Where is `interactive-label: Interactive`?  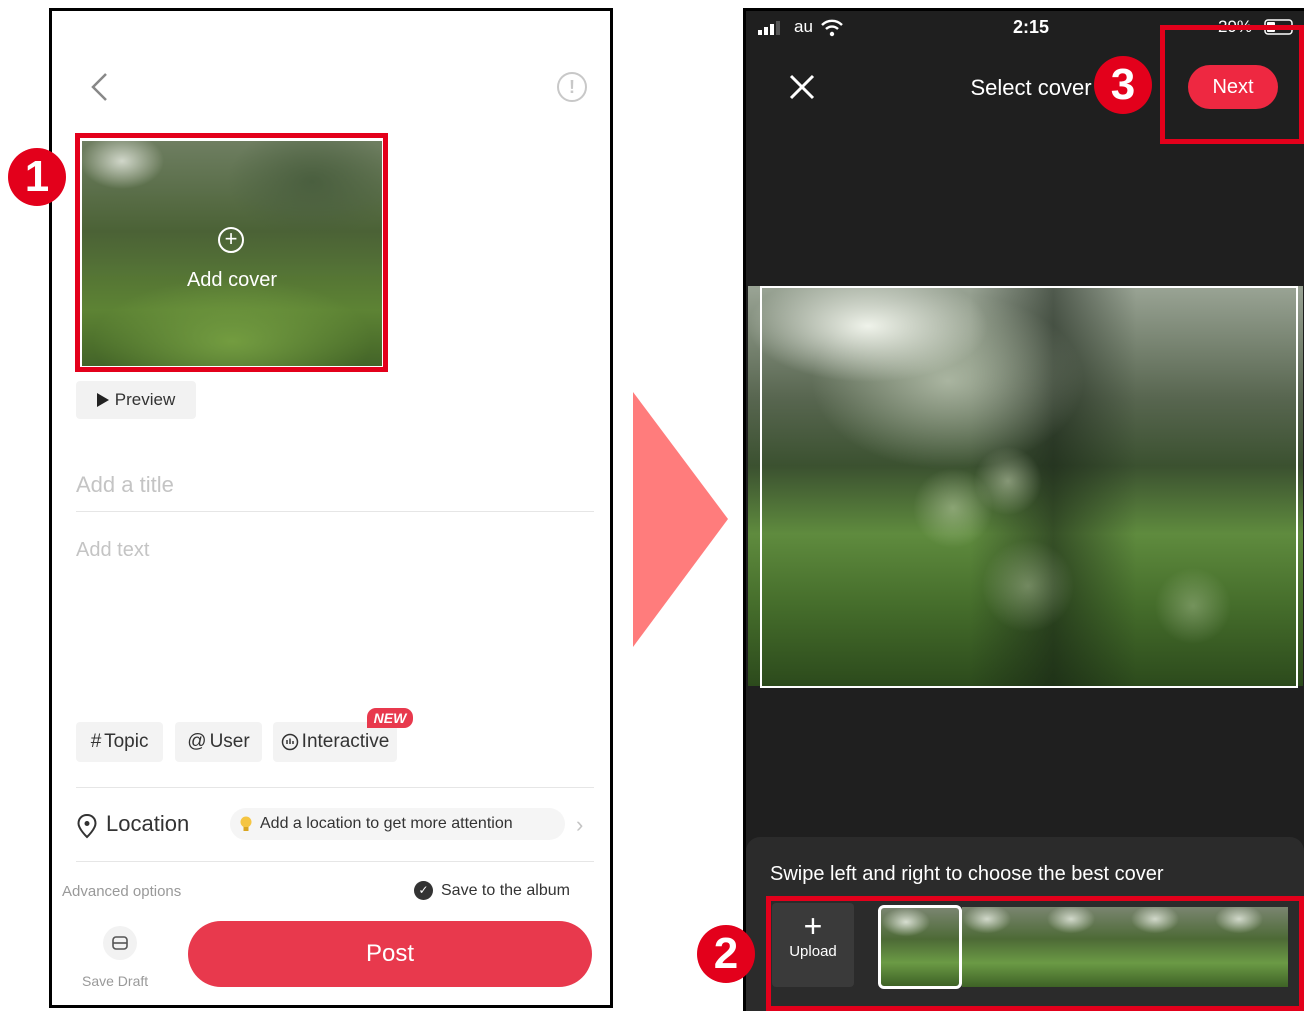 interactive-label: Interactive is located at coordinates (345, 741).